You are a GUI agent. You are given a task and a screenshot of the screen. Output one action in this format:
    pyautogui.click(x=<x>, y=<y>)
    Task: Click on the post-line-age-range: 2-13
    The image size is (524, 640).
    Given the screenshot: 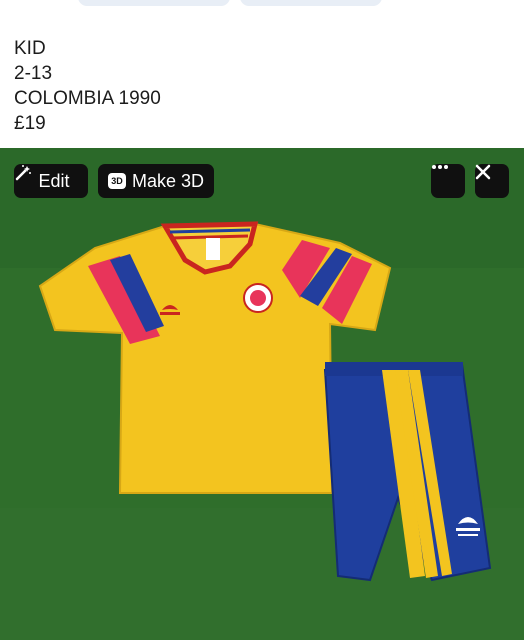 What is the action you would take?
    pyautogui.click(x=33, y=73)
    